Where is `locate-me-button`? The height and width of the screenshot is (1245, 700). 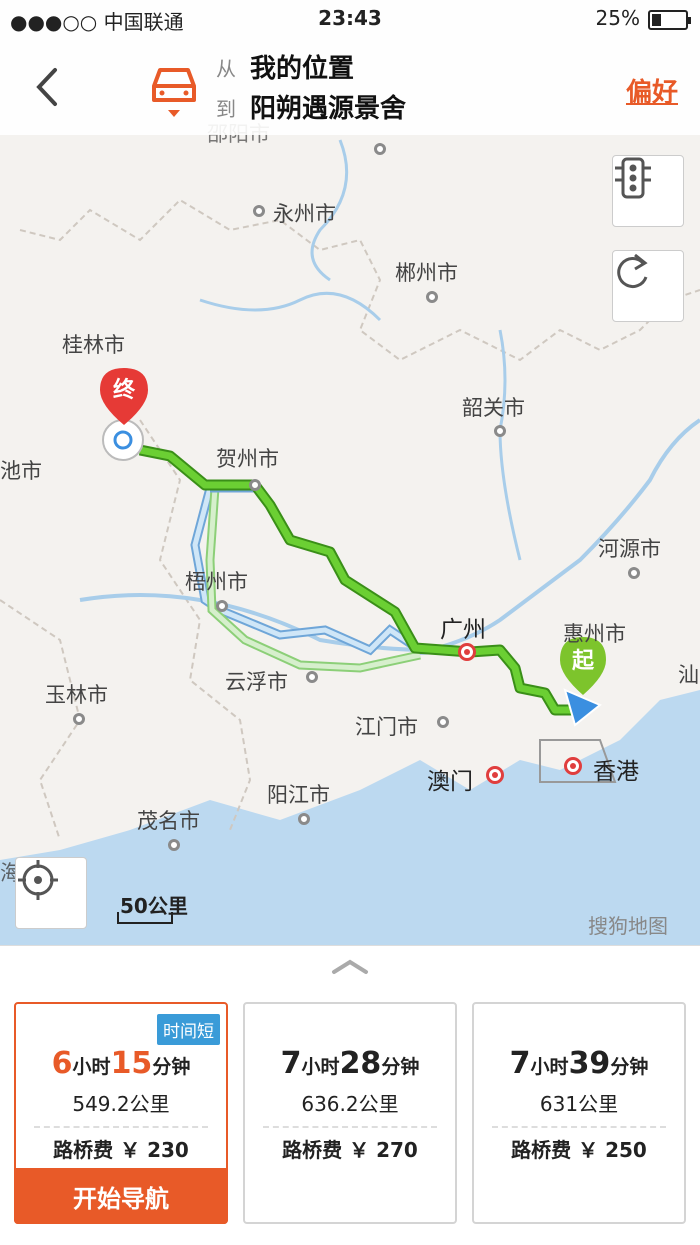
locate-me-button is located at coordinates (51, 893).